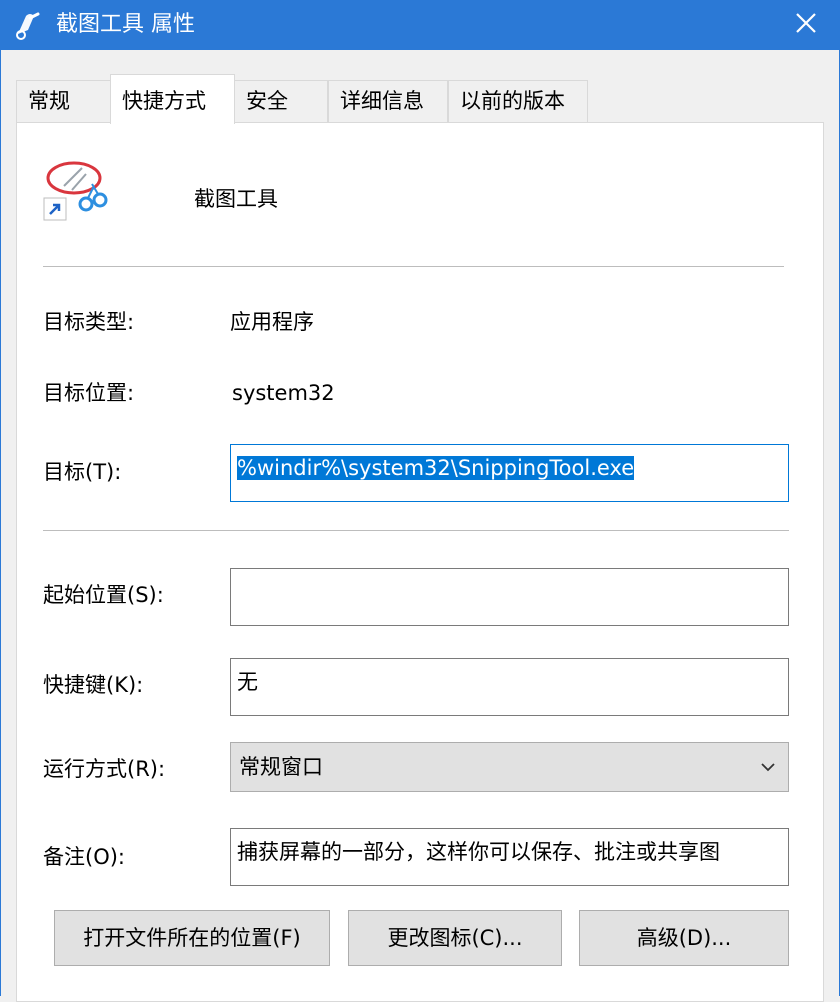 The image size is (840, 1002). What do you see at coordinates (103, 595) in the screenshot?
I see `start-in-label: 起始位置(S):` at bounding box center [103, 595].